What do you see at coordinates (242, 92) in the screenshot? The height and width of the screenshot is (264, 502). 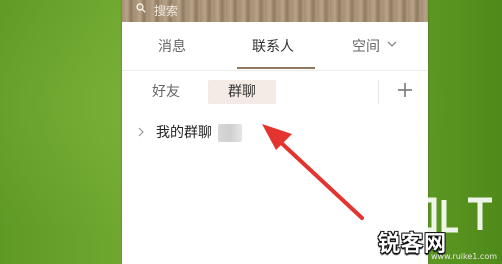 I see `subtab-groups: 群聊` at bounding box center [242, 92].